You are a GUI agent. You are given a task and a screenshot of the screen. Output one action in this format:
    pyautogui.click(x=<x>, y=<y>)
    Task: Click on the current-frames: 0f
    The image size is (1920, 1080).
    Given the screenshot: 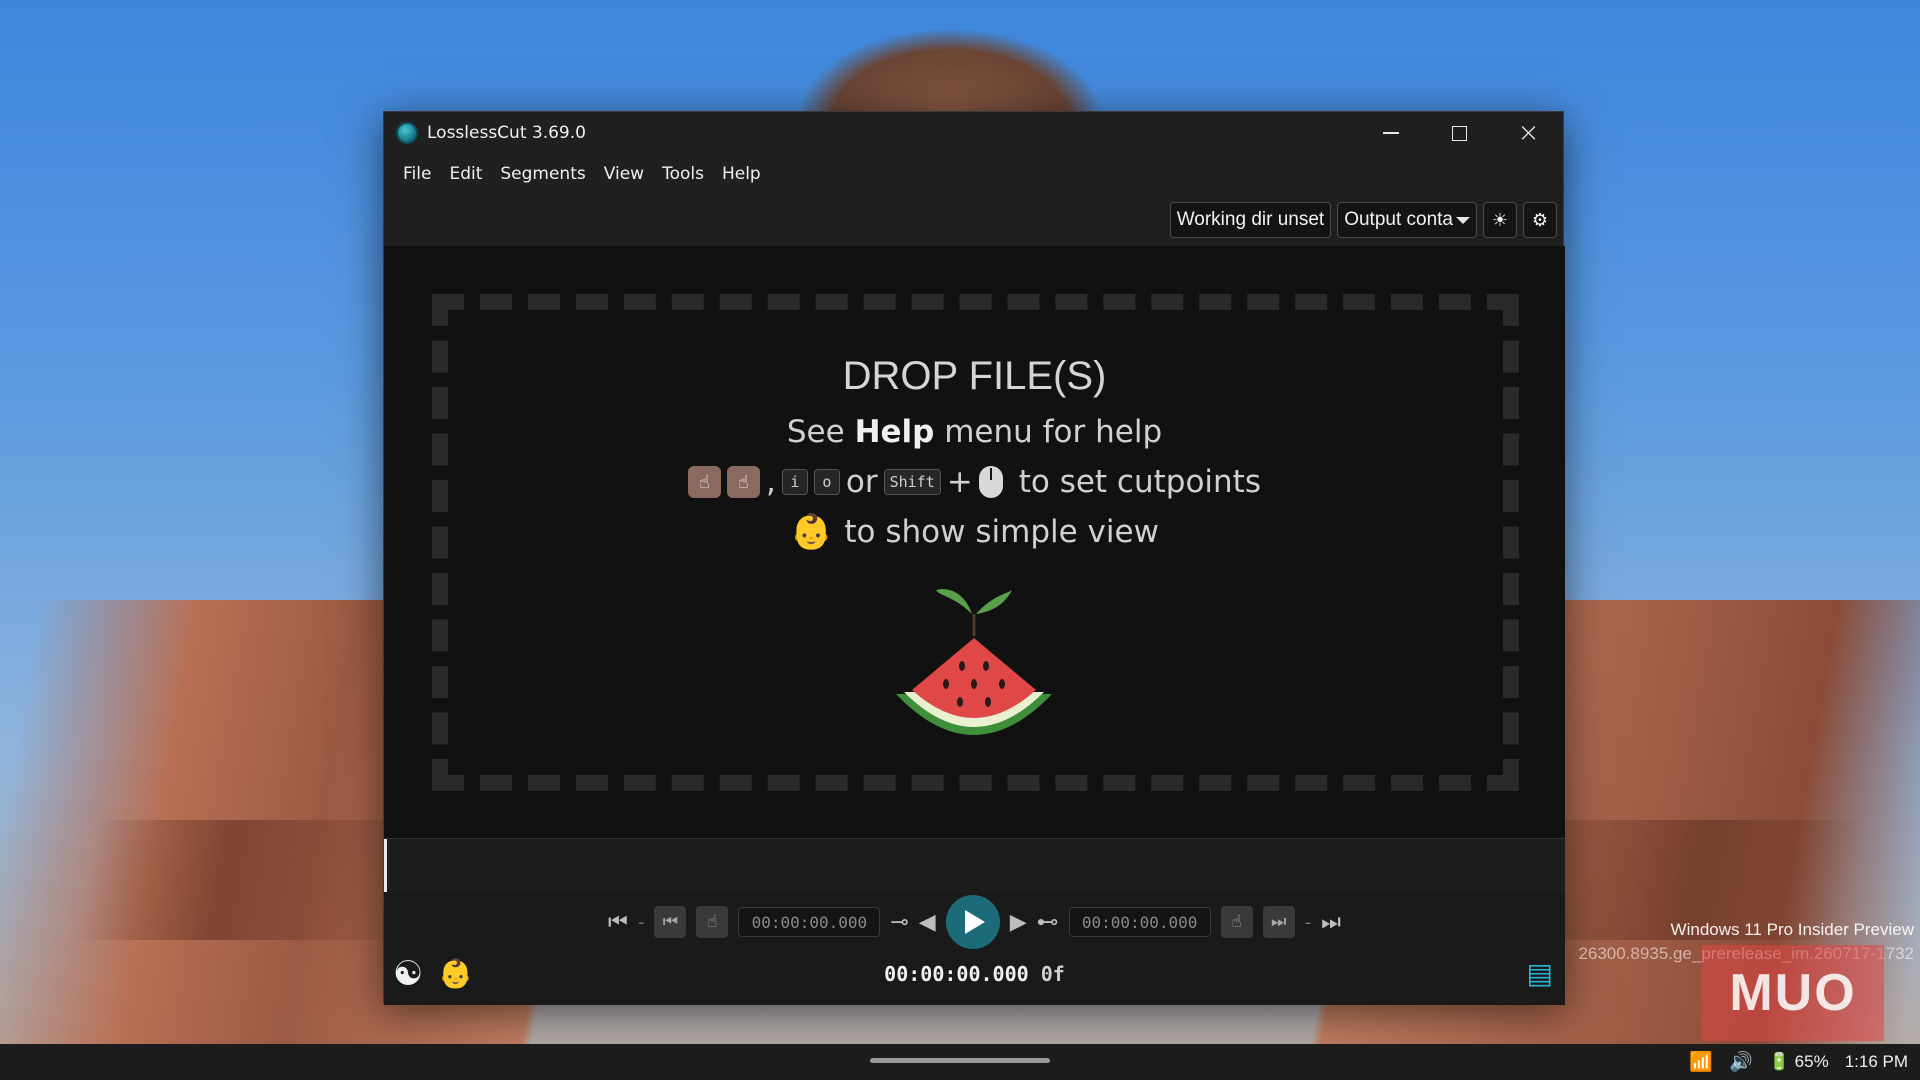 What is the action you would take?
    pyautogui.click(x=1052, y=974)
    